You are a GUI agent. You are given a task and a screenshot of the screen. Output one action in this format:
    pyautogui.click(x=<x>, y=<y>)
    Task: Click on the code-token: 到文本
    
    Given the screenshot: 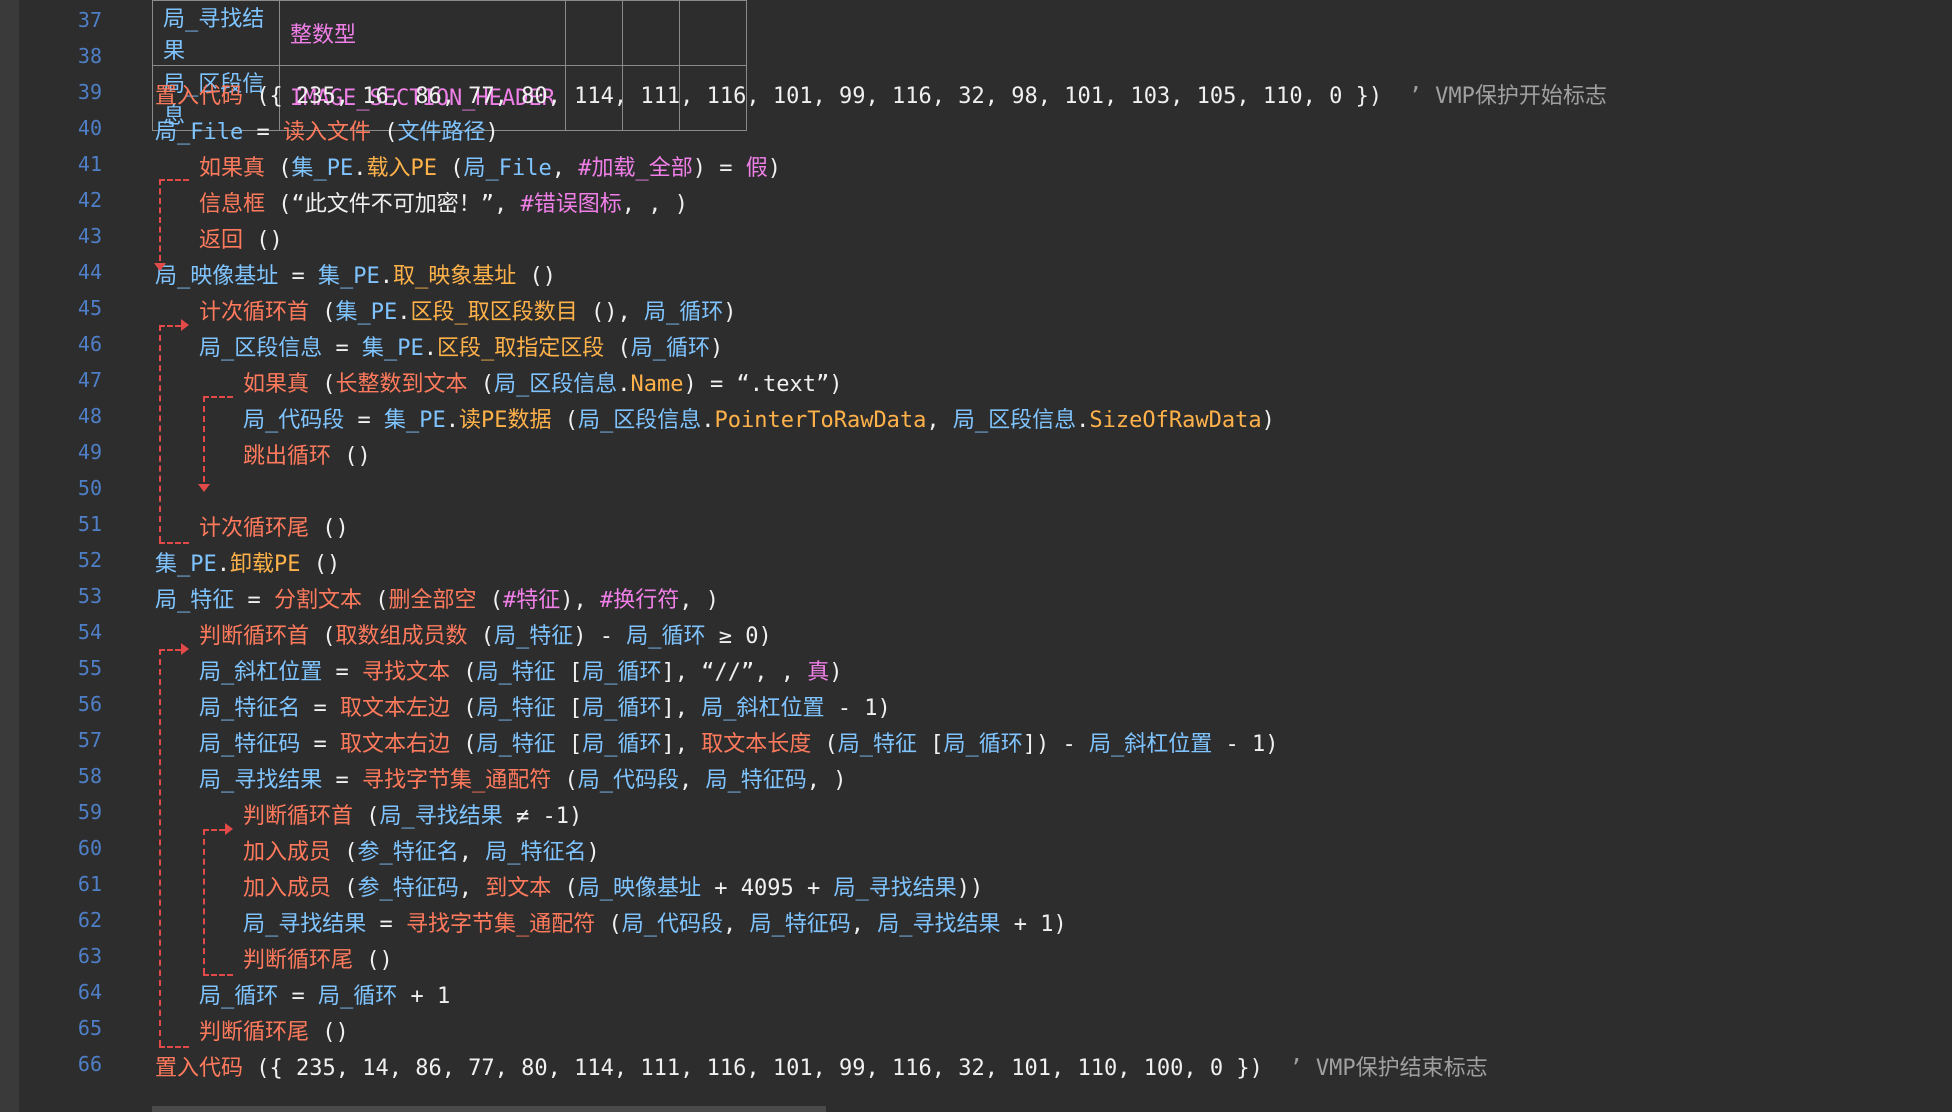 What is the action you would take?
    pyautogui.click(x=518, y=888)
    